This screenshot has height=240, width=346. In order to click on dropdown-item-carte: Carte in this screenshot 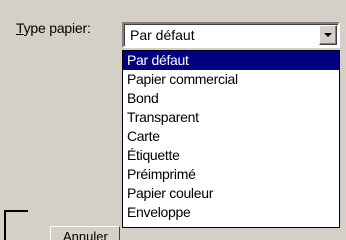, I will do `click(231, 136)`.